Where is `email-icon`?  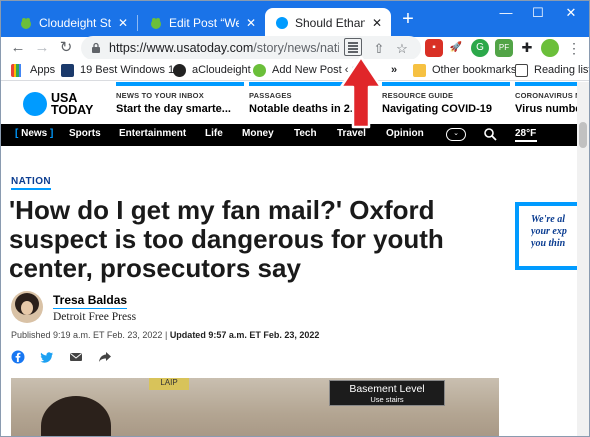 email-icon is located at coordinates (76, 357).